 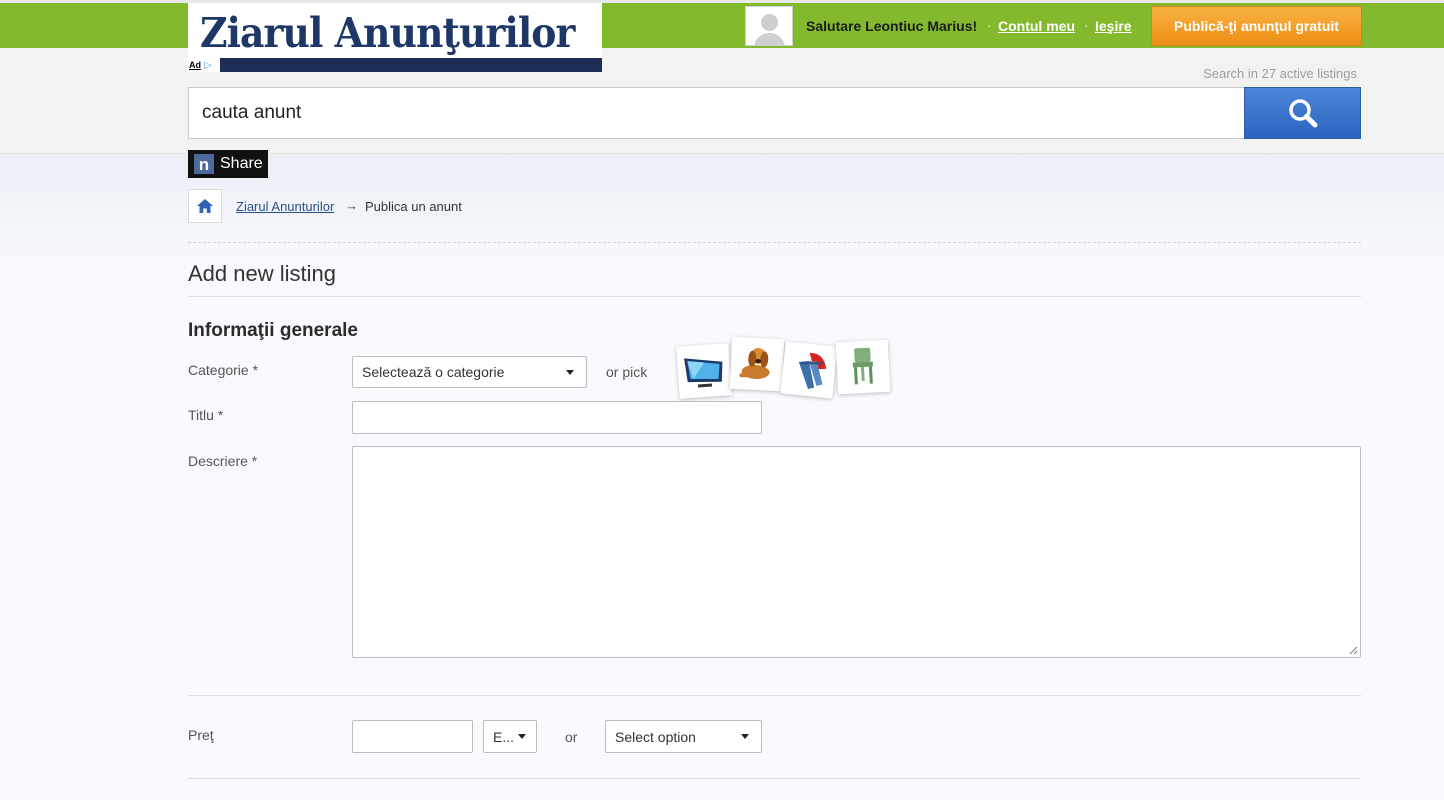 I want to click on dashed-divider, so click(x=774, y=242).